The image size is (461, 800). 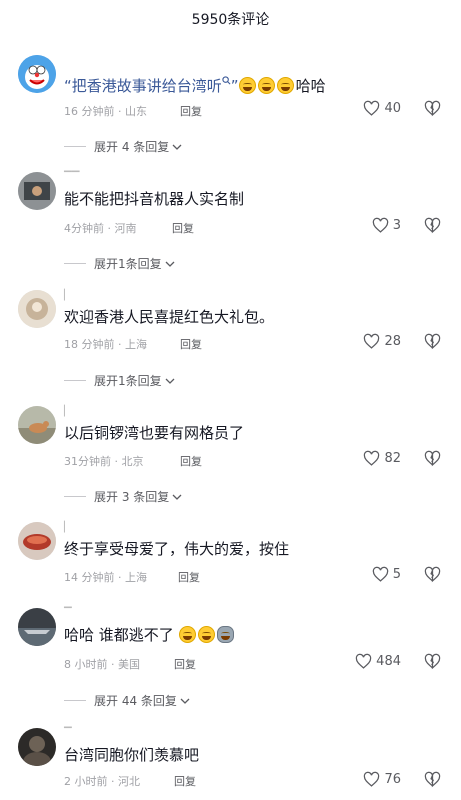 I want to click on comment-location: 北京, so click(x=132, y=461).